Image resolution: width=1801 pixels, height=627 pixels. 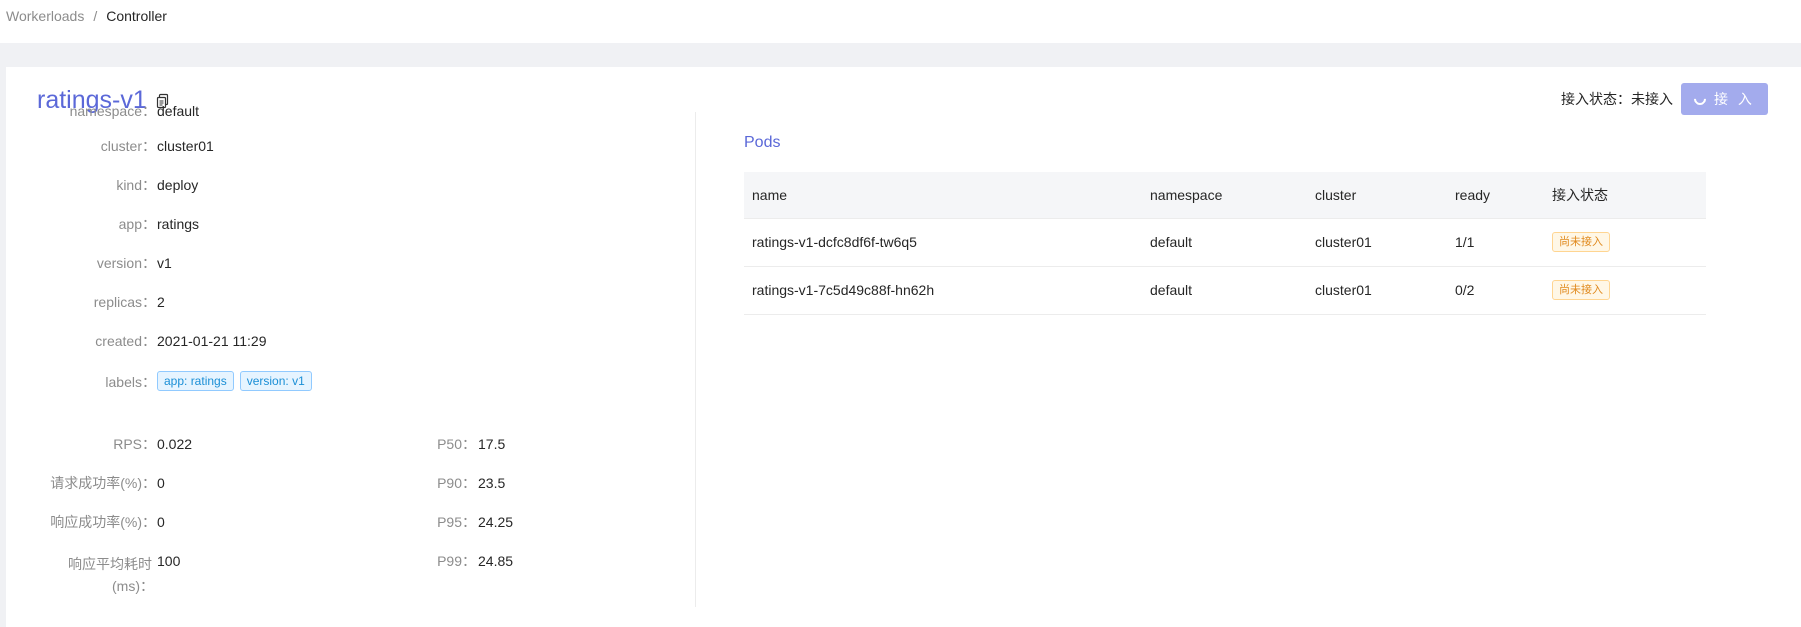 I want to click on metric-label-p50: P50：, so click(x=456, y=444).